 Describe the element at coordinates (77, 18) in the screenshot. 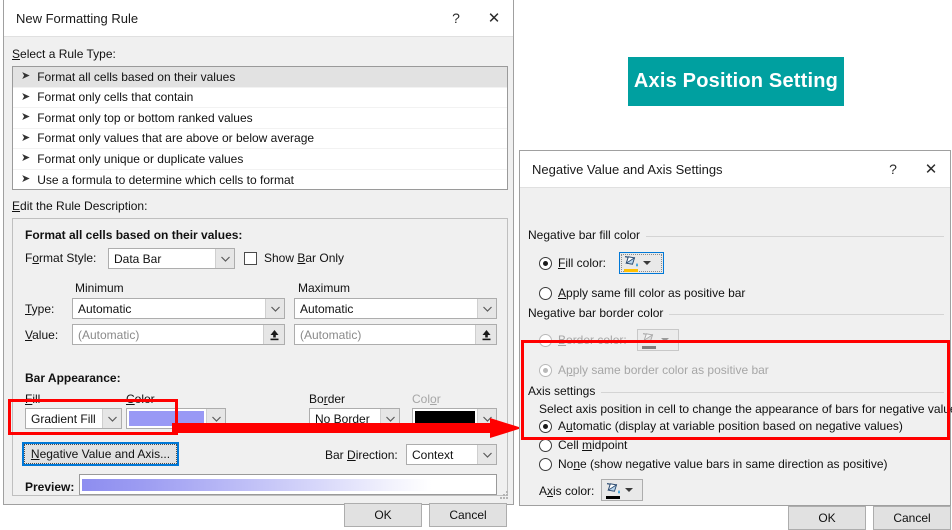

I see `dialog-title: New Formatting Rule` at that location.